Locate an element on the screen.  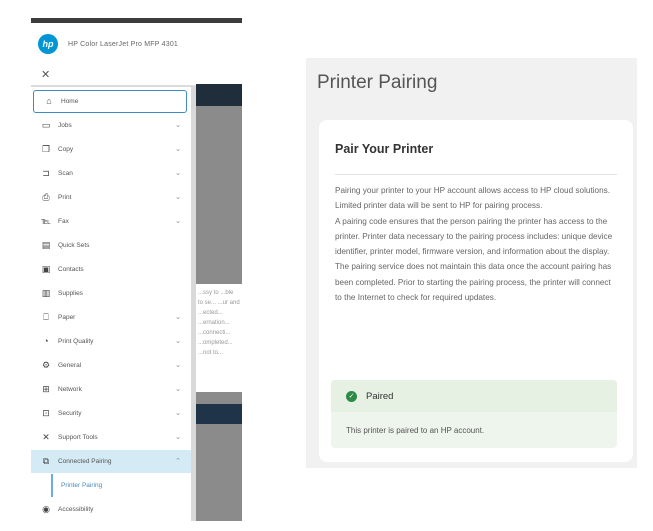
nav-item-supplies: ▥ Supplies is located at coordinates (111, 293).